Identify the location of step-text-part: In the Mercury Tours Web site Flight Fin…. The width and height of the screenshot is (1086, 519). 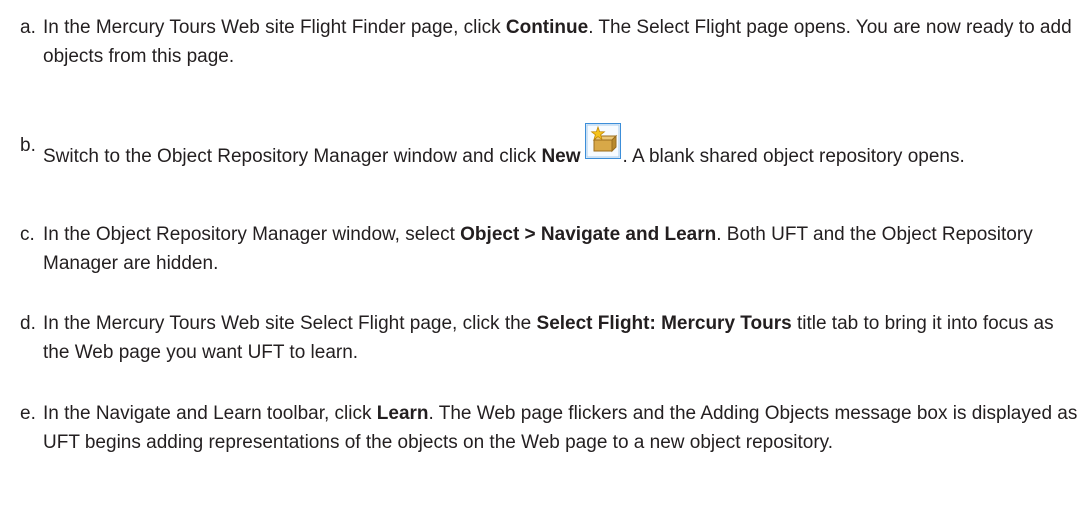
(274, 27).